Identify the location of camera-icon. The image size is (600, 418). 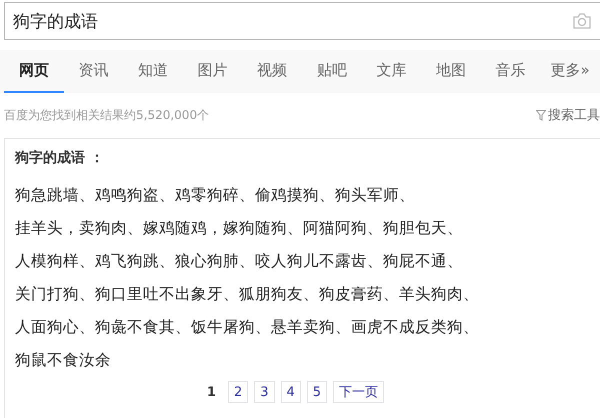
(582, 21).